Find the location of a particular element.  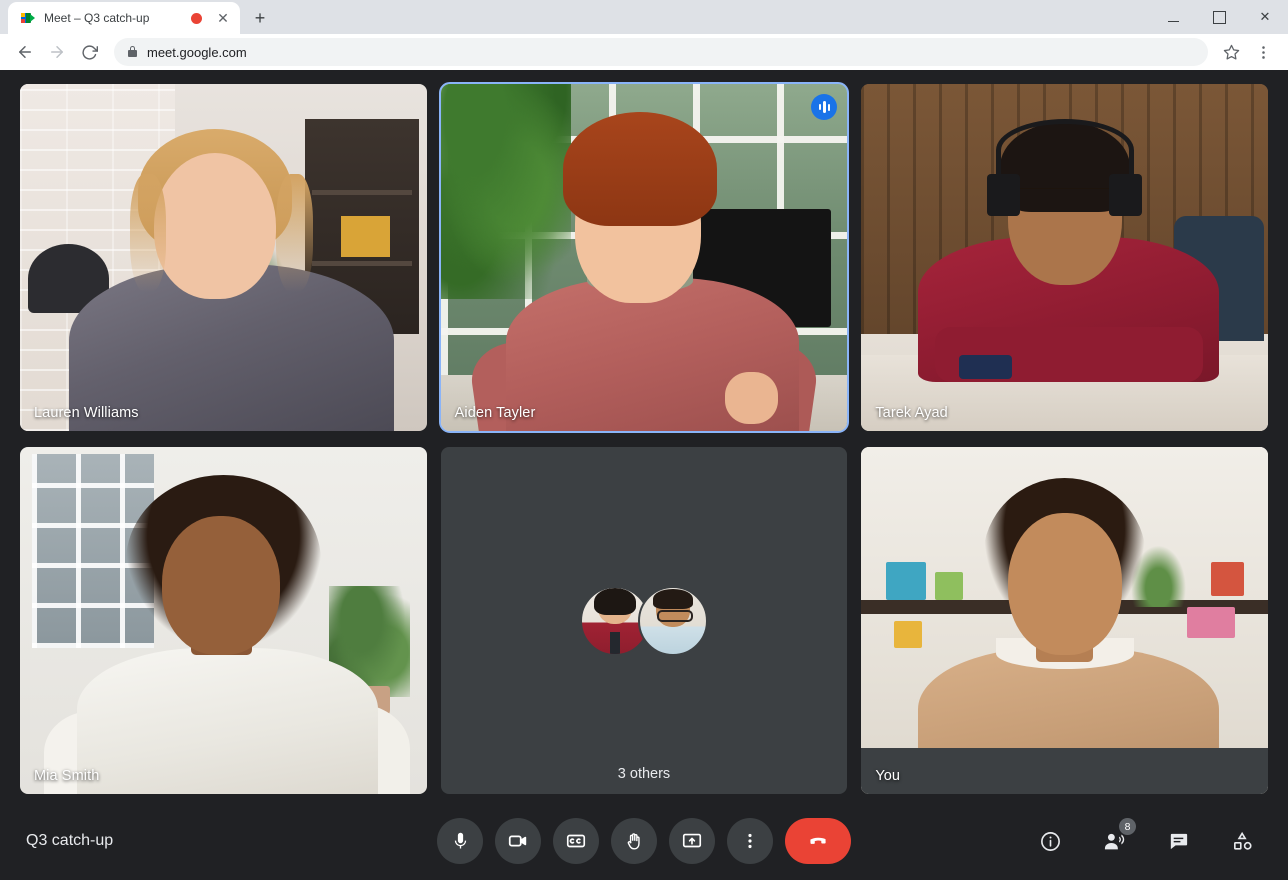

tab-strip: Meet – Q3 catch-up ✕ + ✕ is located at coordinates (644, 17).